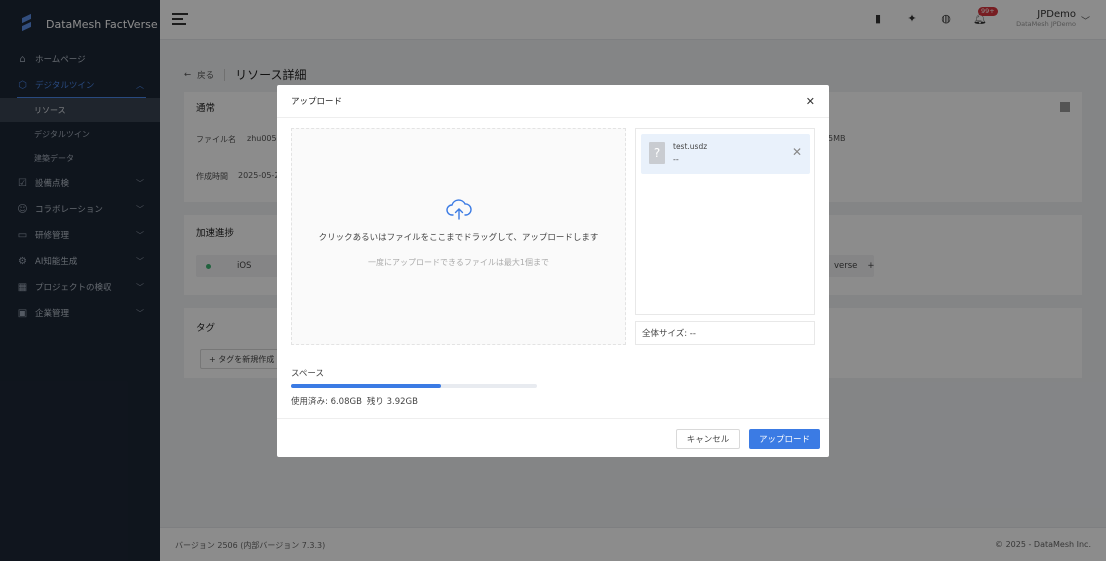  I want to click on storage-usage: 使用済み: 6.08GB 残り 3.92GB, so click(354, 401).